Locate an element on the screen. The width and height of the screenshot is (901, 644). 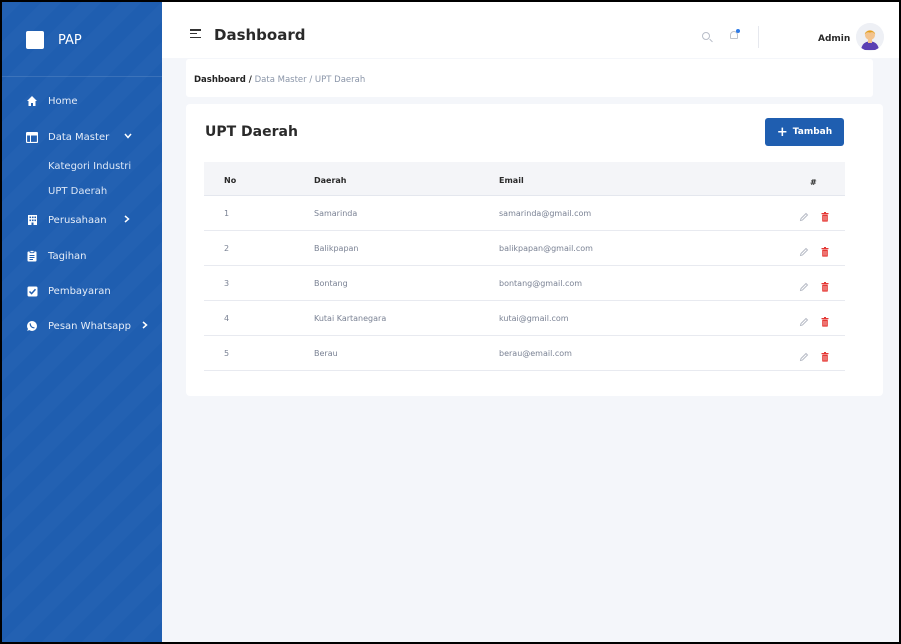
sidebar-item-label: Perusahaan is located at coordinates (77, 220).